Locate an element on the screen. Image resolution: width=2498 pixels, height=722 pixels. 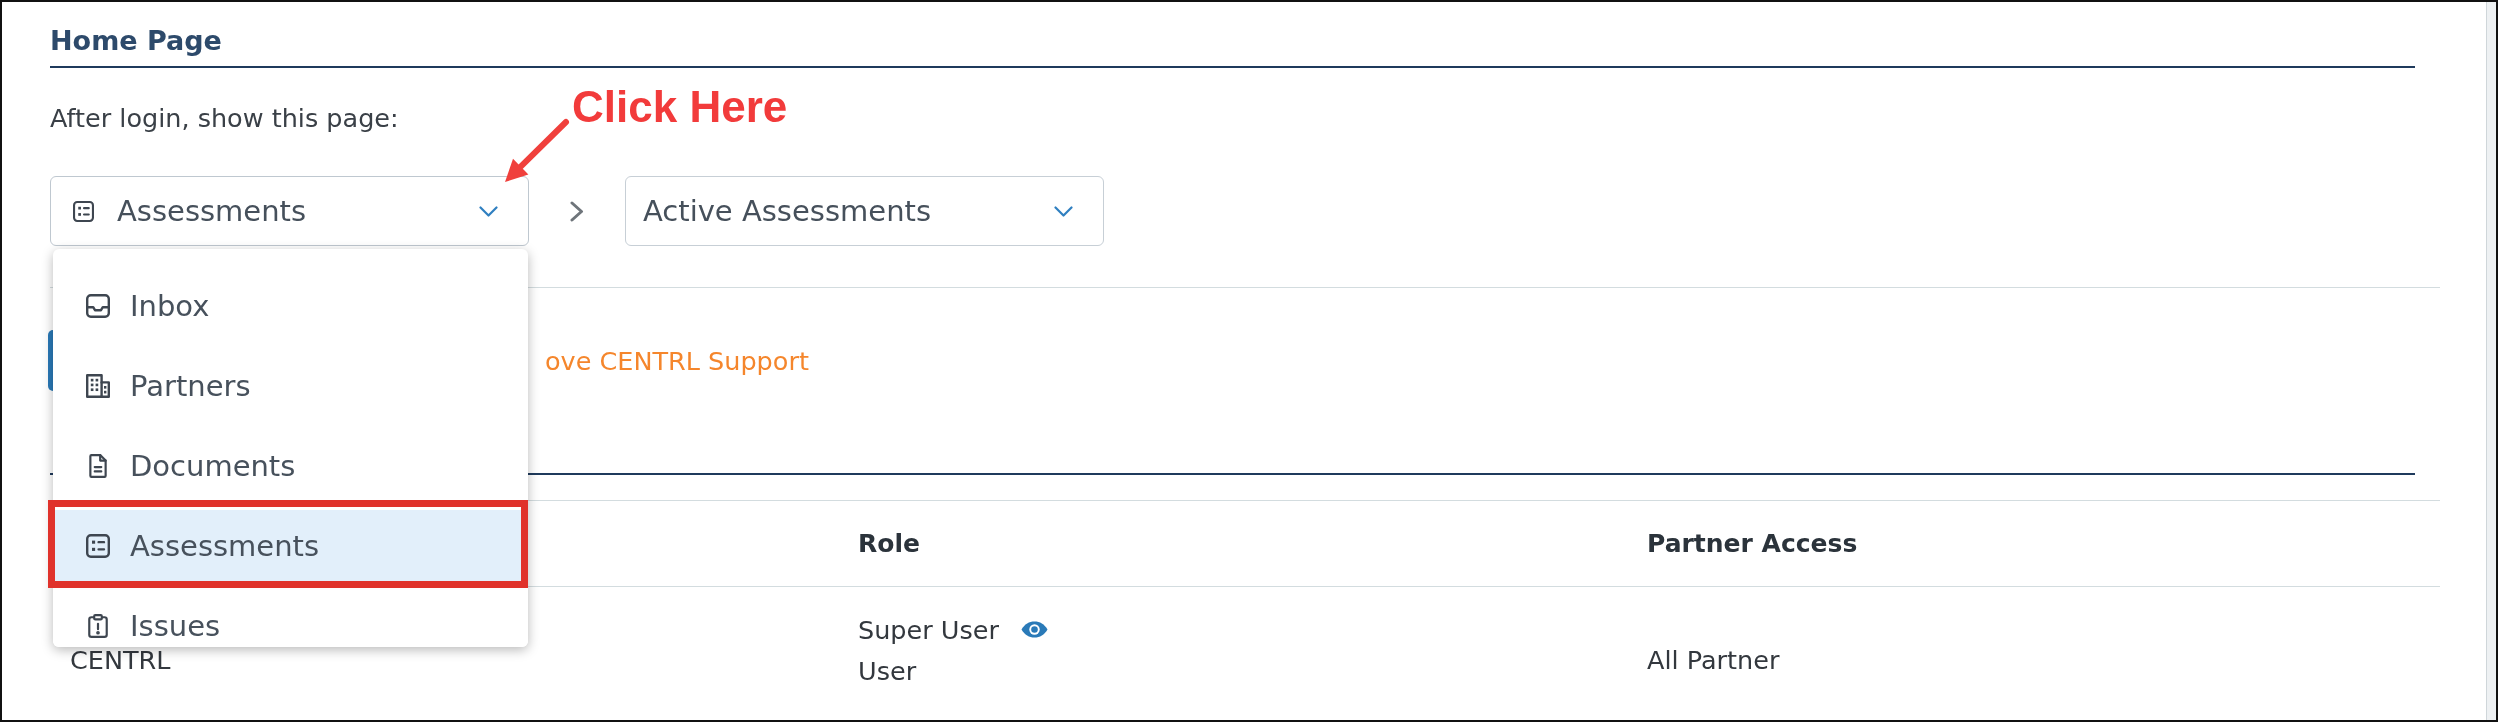
clipboard-alert-icon is located at coordinates (98, 626).